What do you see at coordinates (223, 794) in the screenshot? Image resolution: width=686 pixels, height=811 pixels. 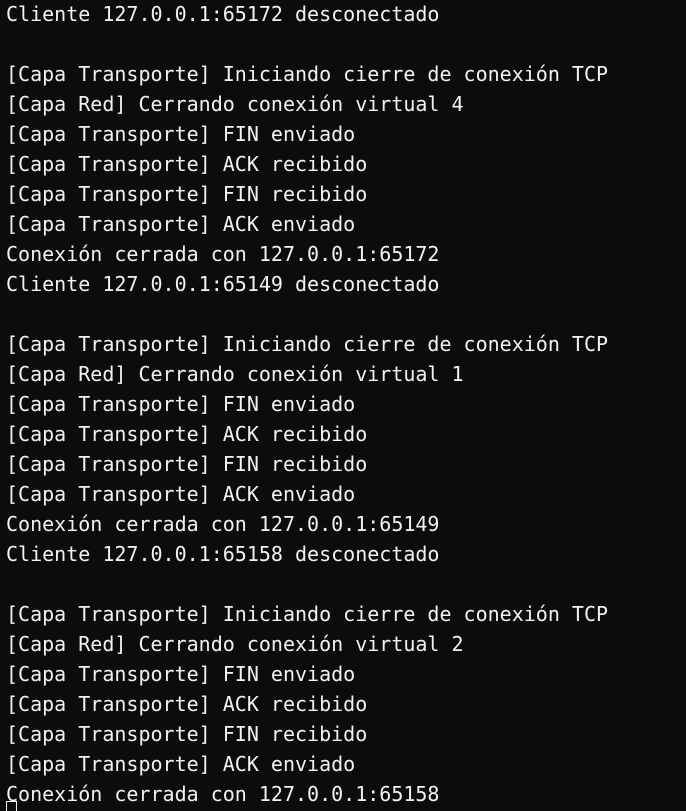 I see `console-line: Conexión cerrada con 127.0.0.1:65158` at bounding box center [223, 794].